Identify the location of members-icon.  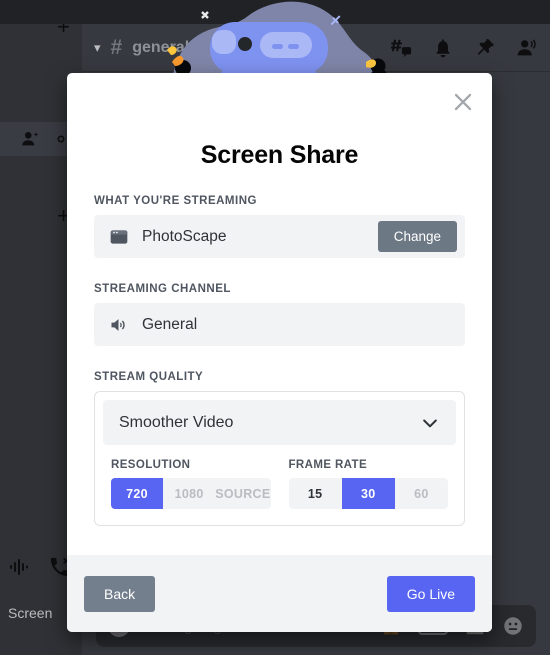
(527, 48).